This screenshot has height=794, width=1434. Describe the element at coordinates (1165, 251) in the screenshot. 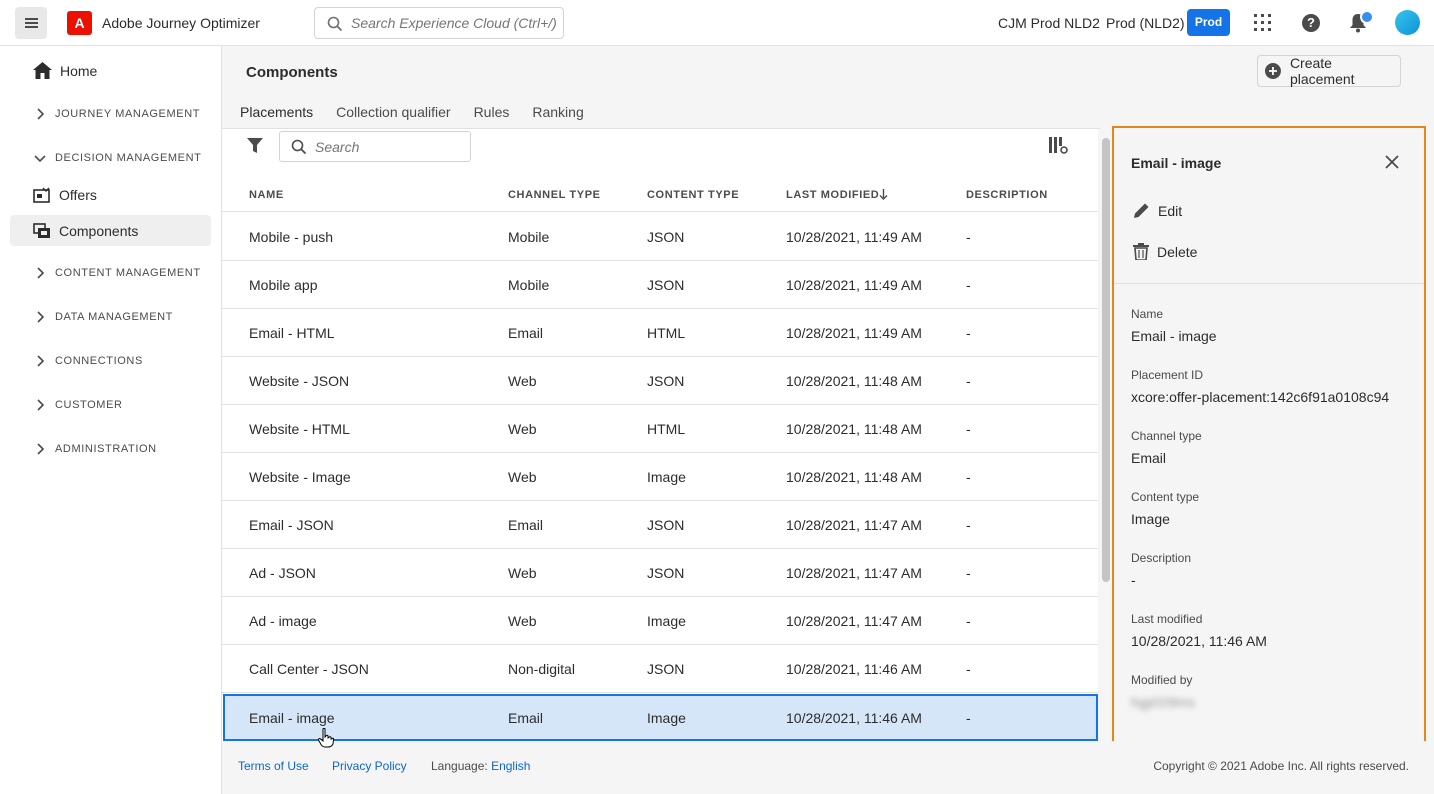

I see `delete-button: Delete` at that location.